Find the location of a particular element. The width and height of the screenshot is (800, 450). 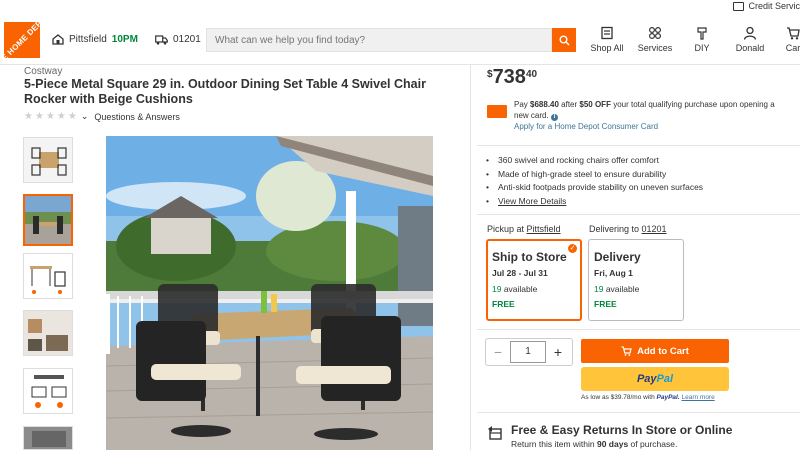

nav-account: Donald is located at coordinates (750, 40).